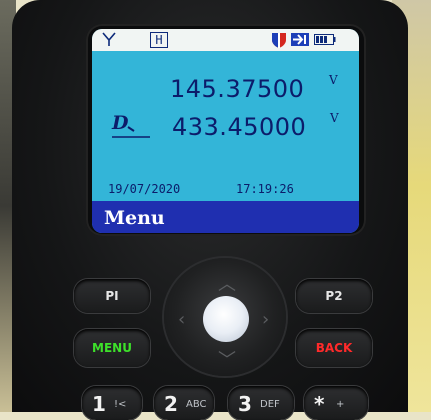 The height and width of the screenshot is (420, 431). Describe the element at coordinates (333, 80) in the screenshot. I see `marker-a: V` at that location.